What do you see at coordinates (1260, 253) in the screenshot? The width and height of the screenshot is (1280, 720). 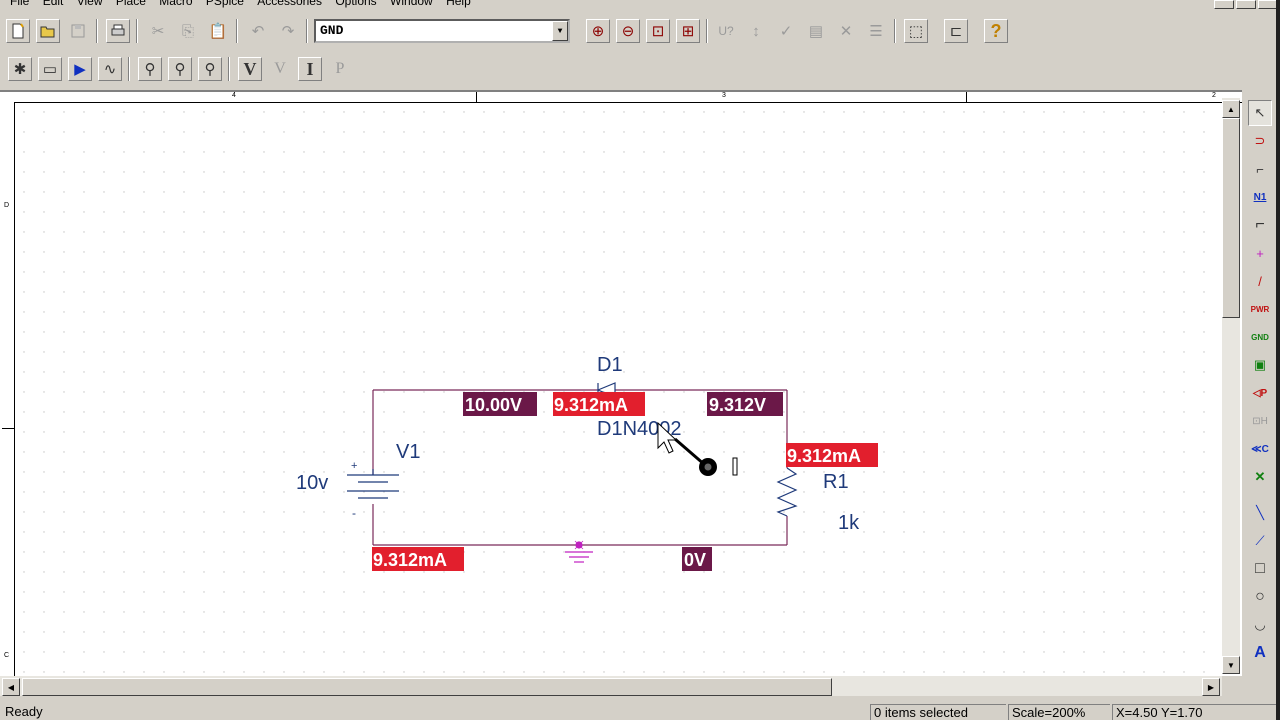 I see `junction-icon: +` at bounding box center [1260, 253].